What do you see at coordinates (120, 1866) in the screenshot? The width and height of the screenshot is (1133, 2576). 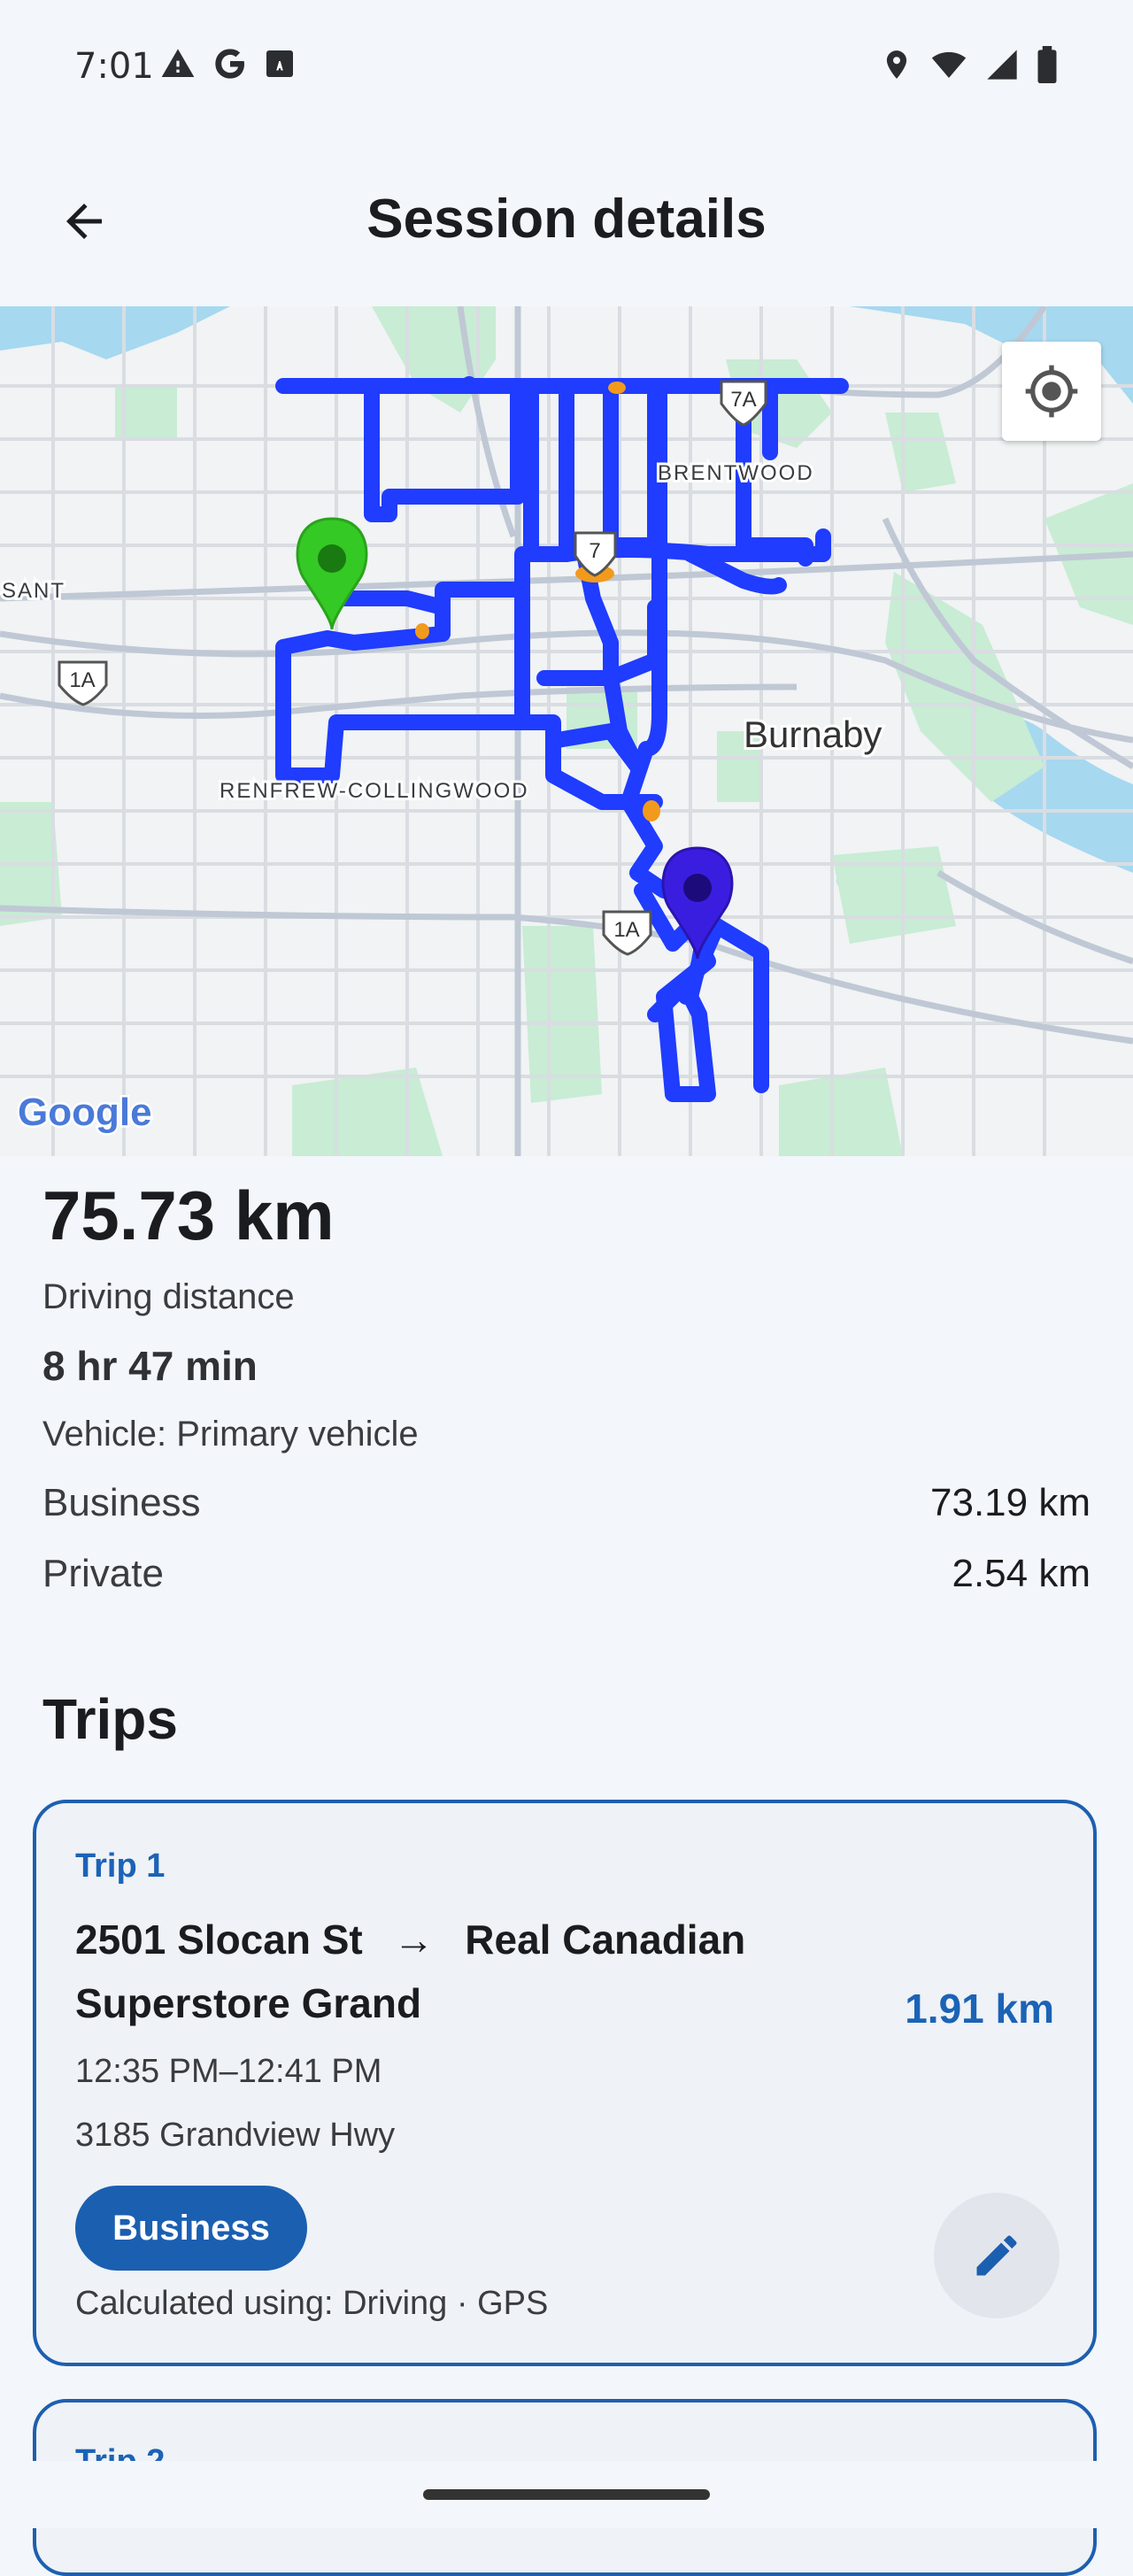 I see `trip-label: Trip 1` at bounding box center [120, 1866].